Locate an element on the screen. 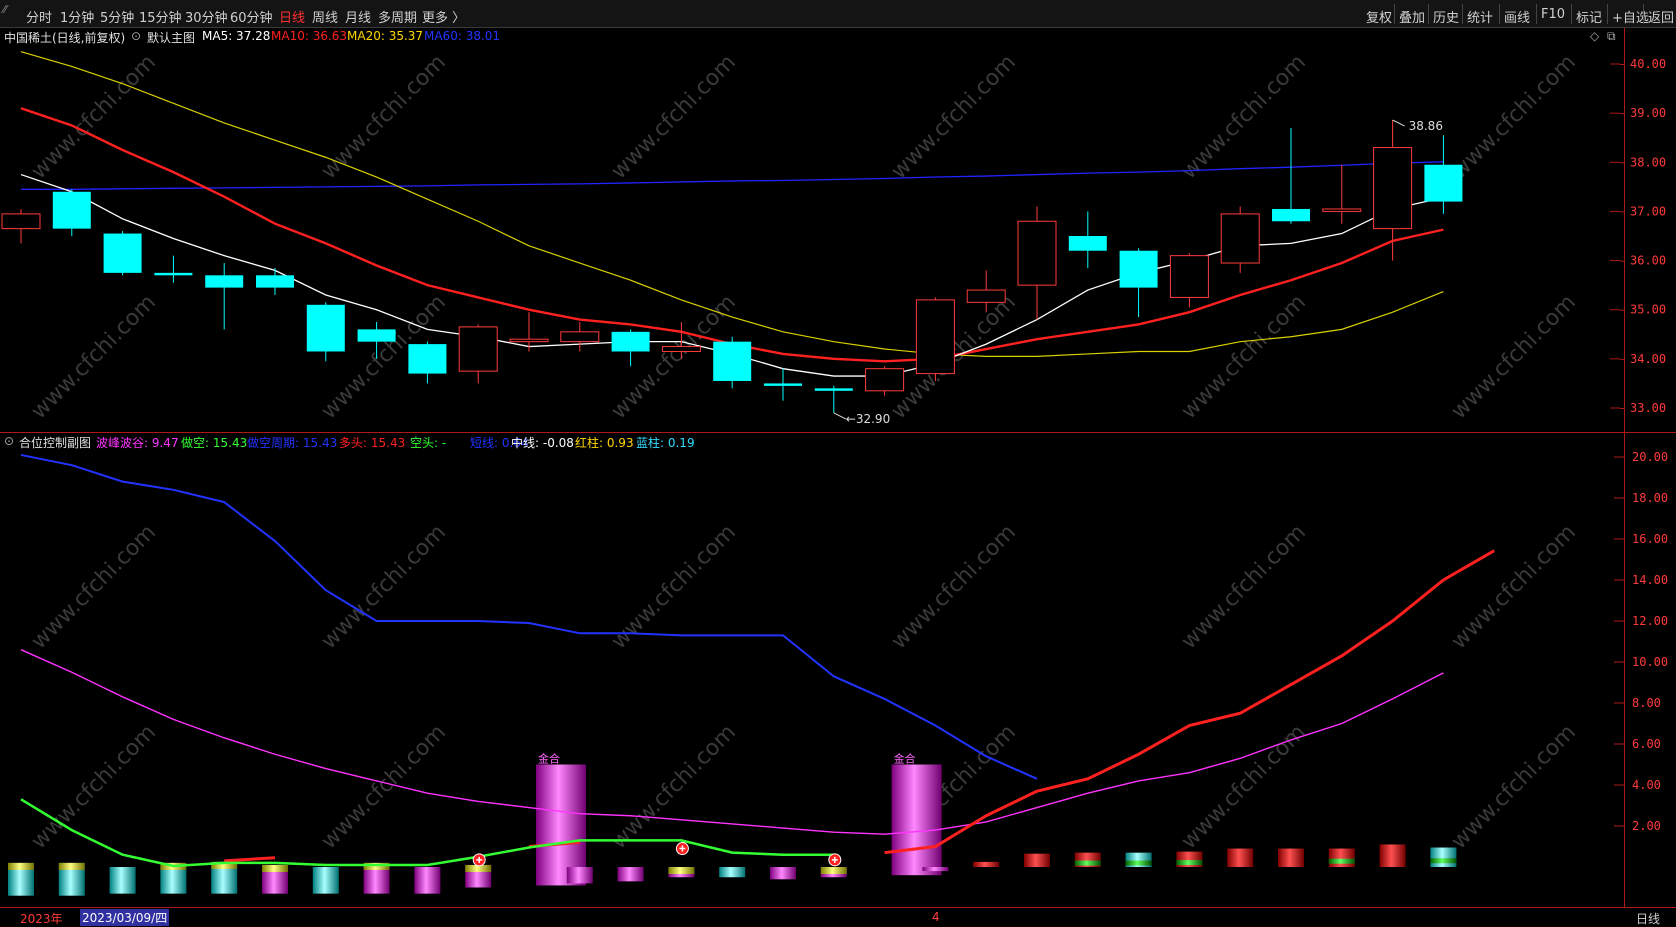 The image size is (1676, 927). time-axis-line is located at coordinates (838, 907).